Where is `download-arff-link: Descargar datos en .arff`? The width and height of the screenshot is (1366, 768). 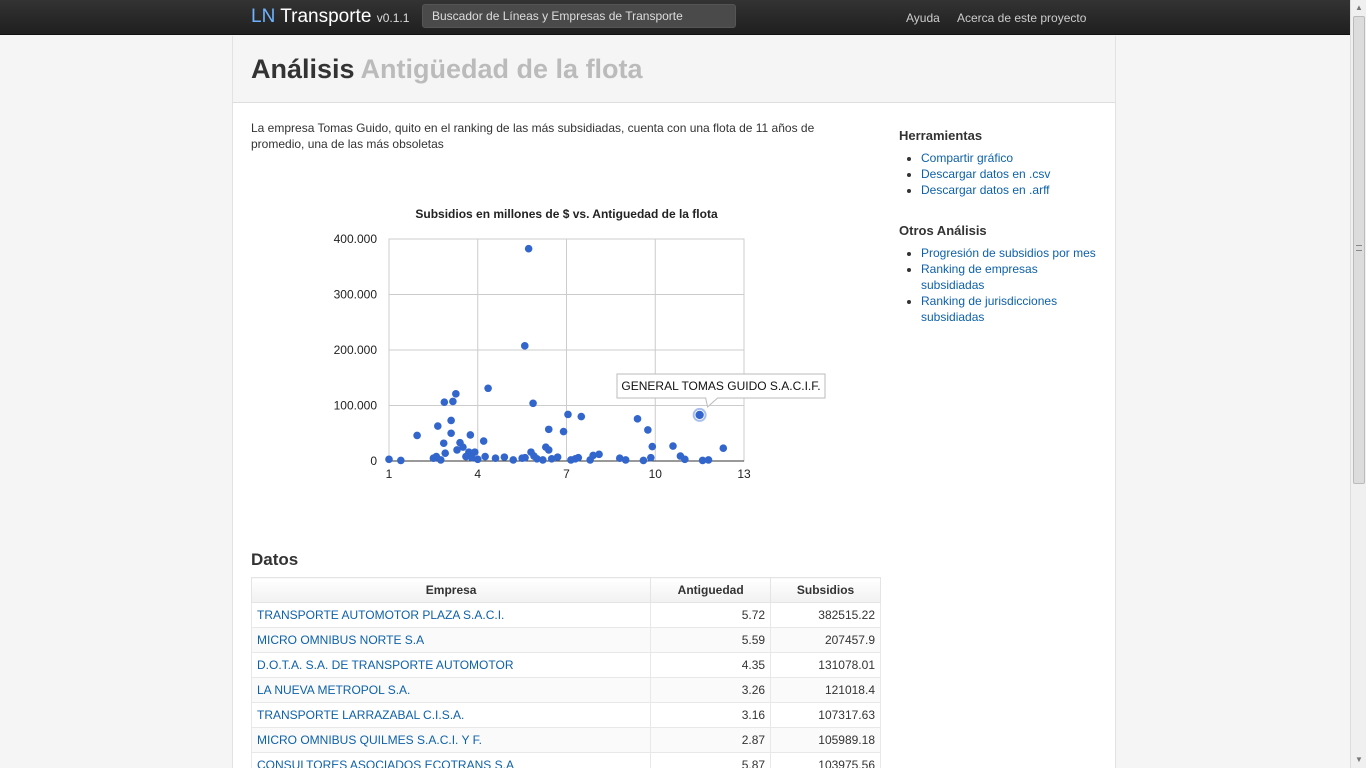 download-arff-link: Descargar datos en .arff is located at coordinates (985, 190).